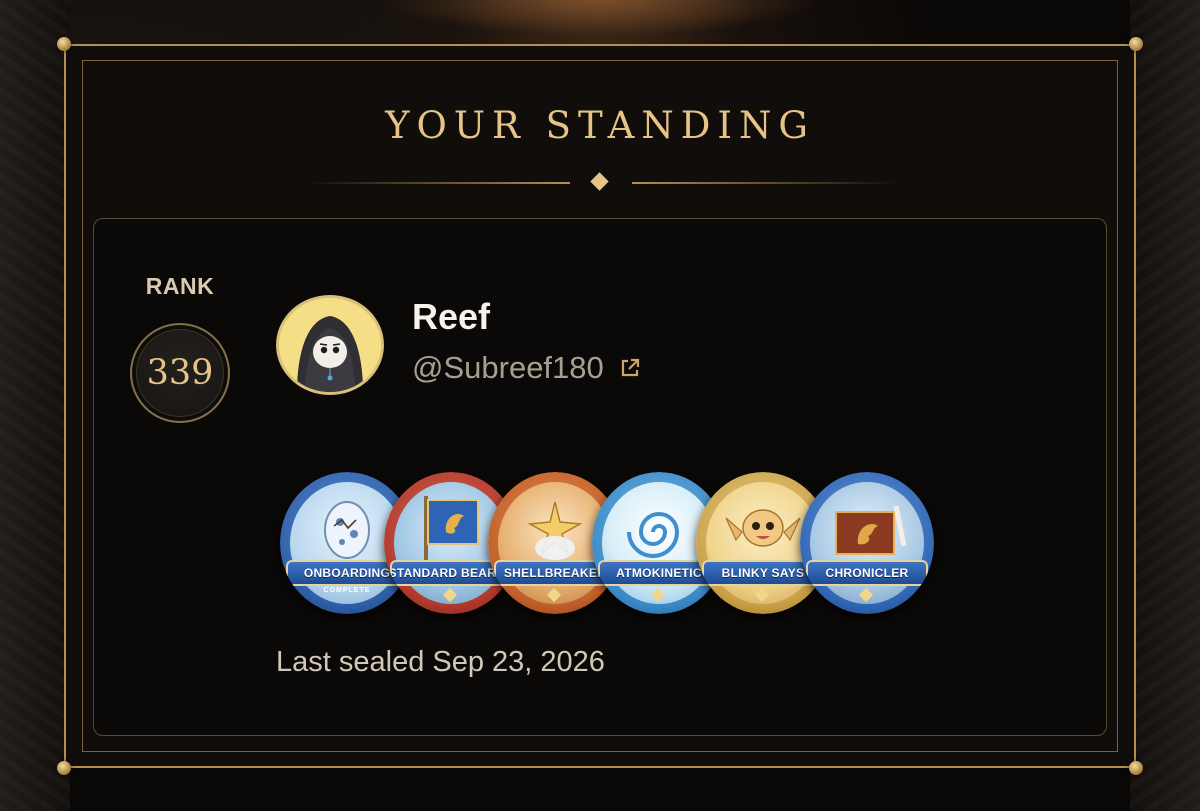  I want to click on avatar, so click(330, 345).